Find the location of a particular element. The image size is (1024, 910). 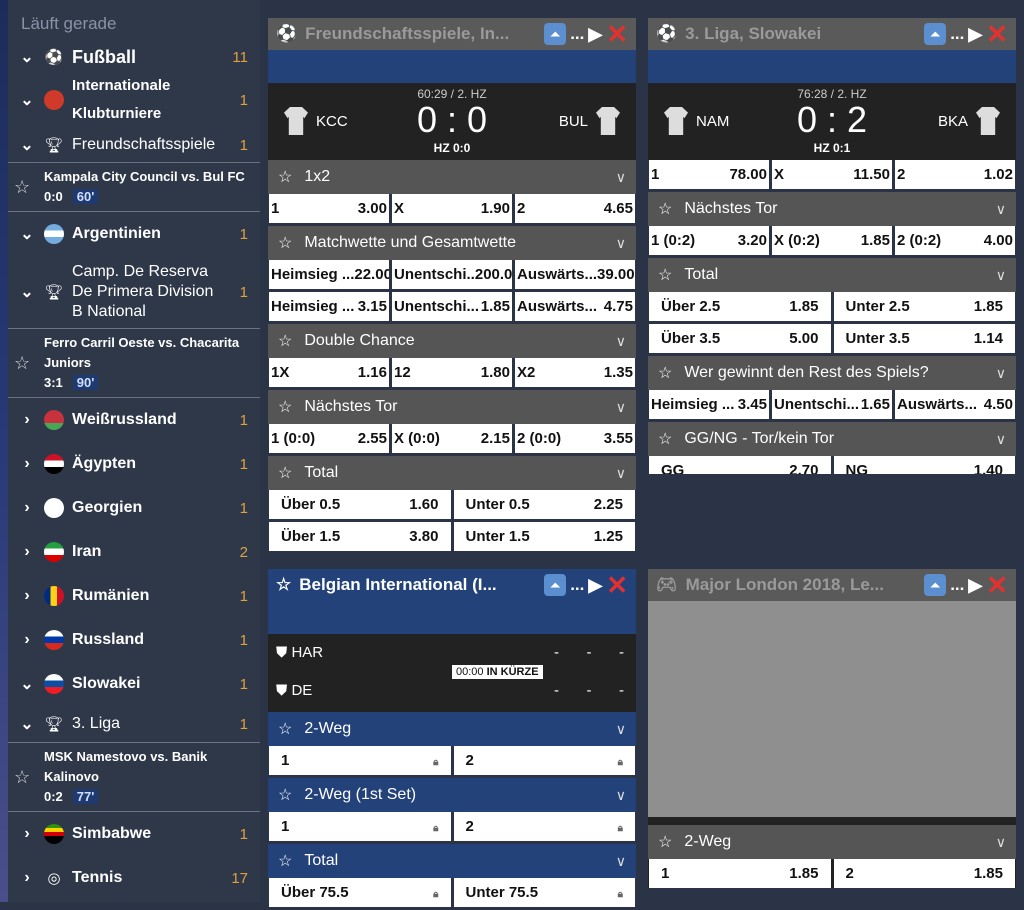

odds-button: Auswärts... 4.75 is located at coordinates (575, 306).